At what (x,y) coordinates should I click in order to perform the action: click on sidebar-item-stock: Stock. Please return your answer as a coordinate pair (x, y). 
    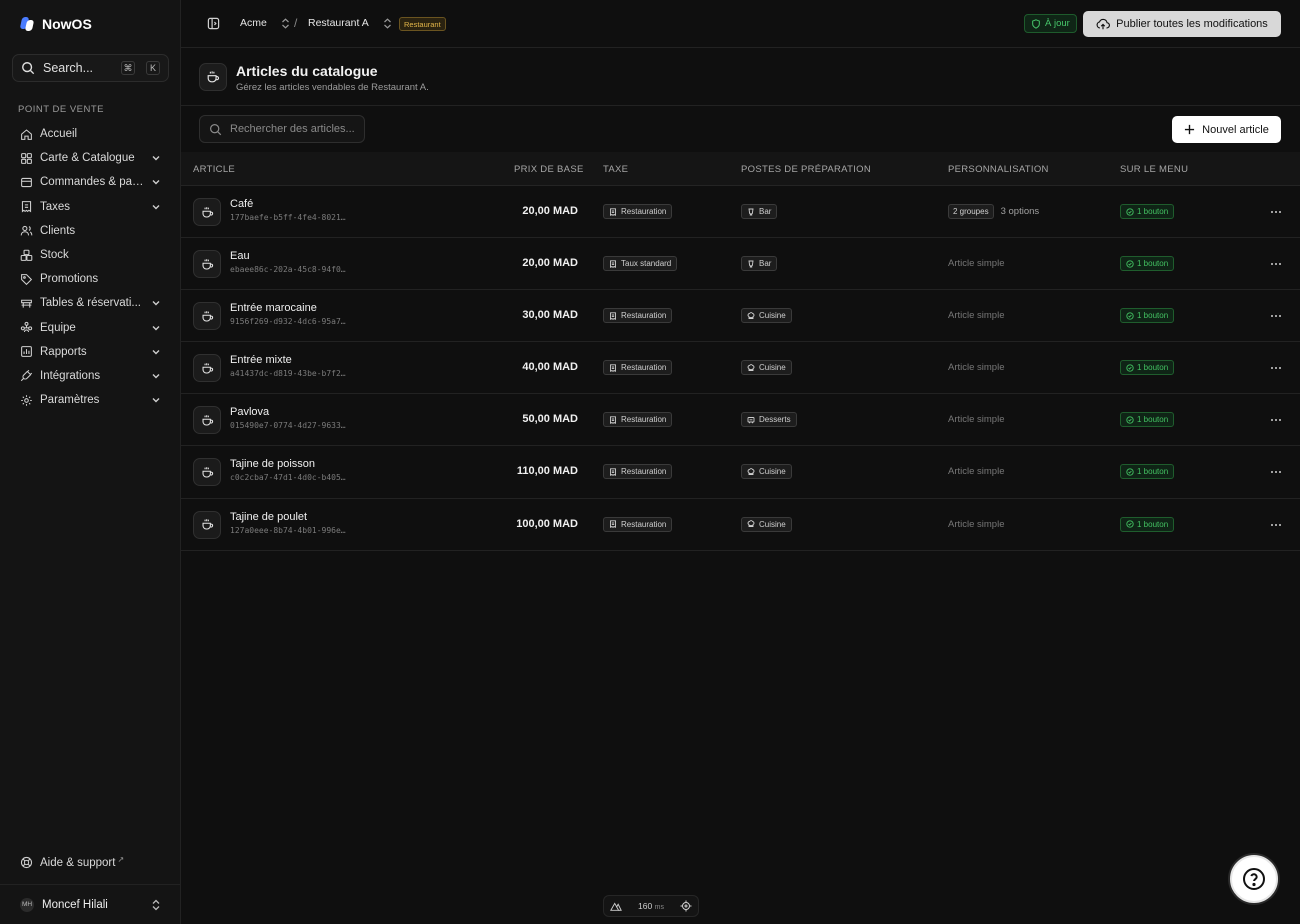
    Looking at the image, I should click on (90, 255).